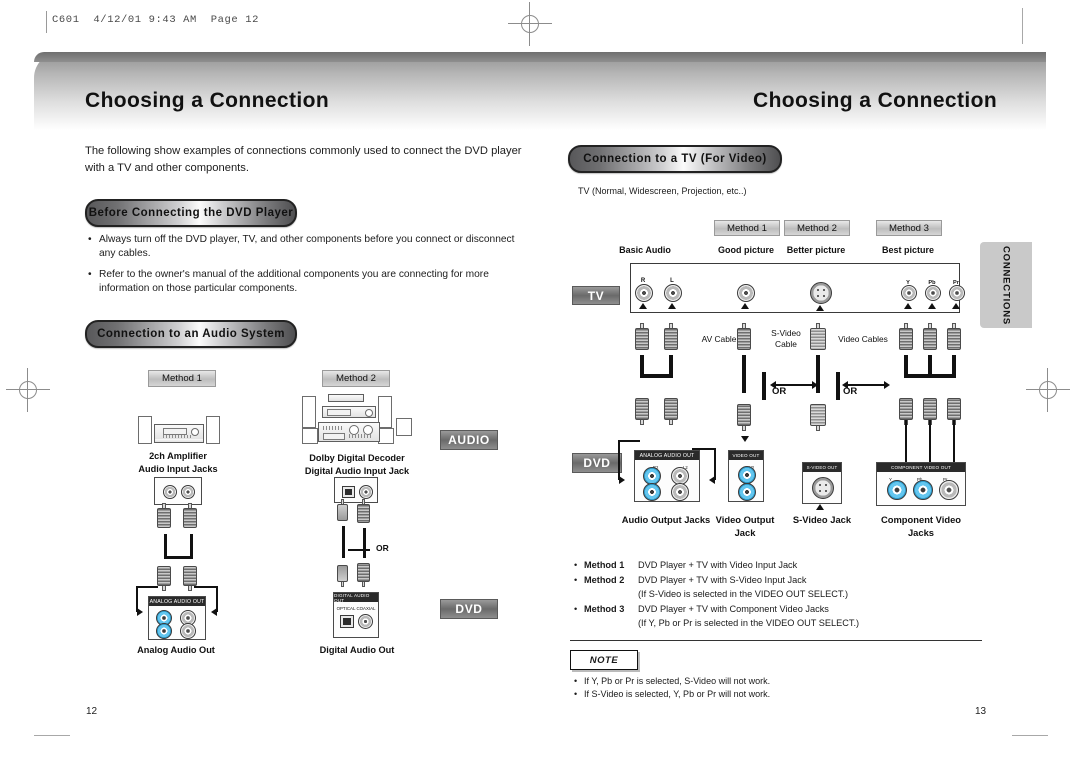  I want to click on side-index-tab-connections: CONNECTIONS, so click(1006, 285).